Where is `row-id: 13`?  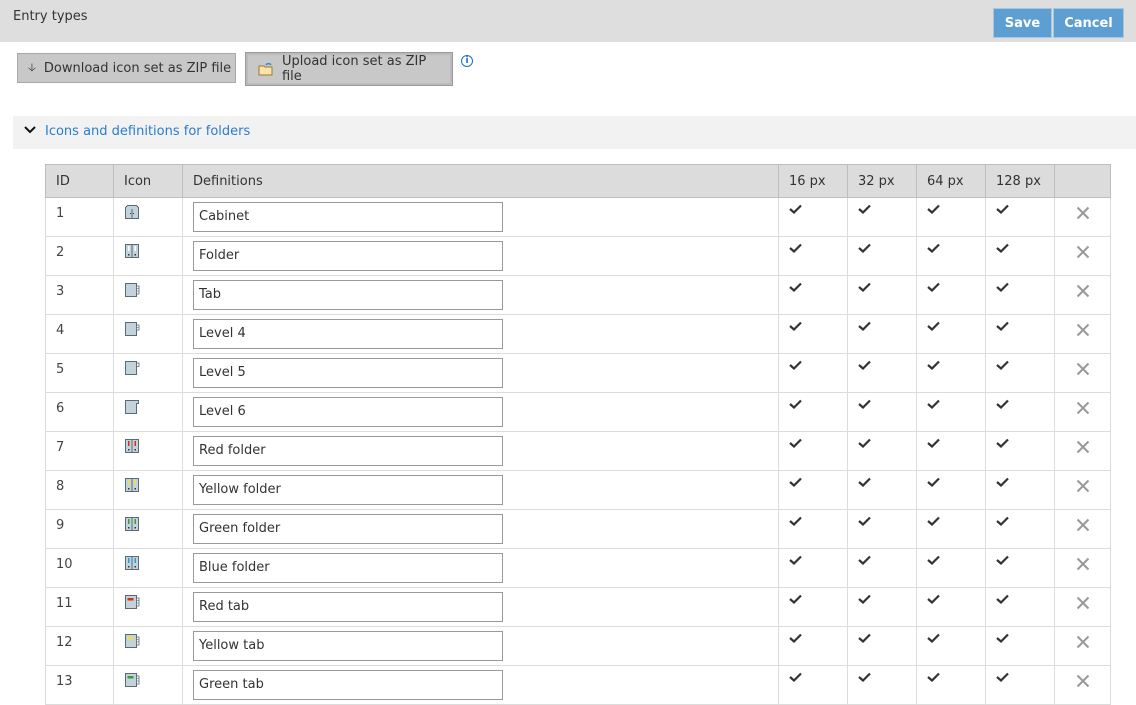 row-id: 13 is located at coordinates (79, 685).